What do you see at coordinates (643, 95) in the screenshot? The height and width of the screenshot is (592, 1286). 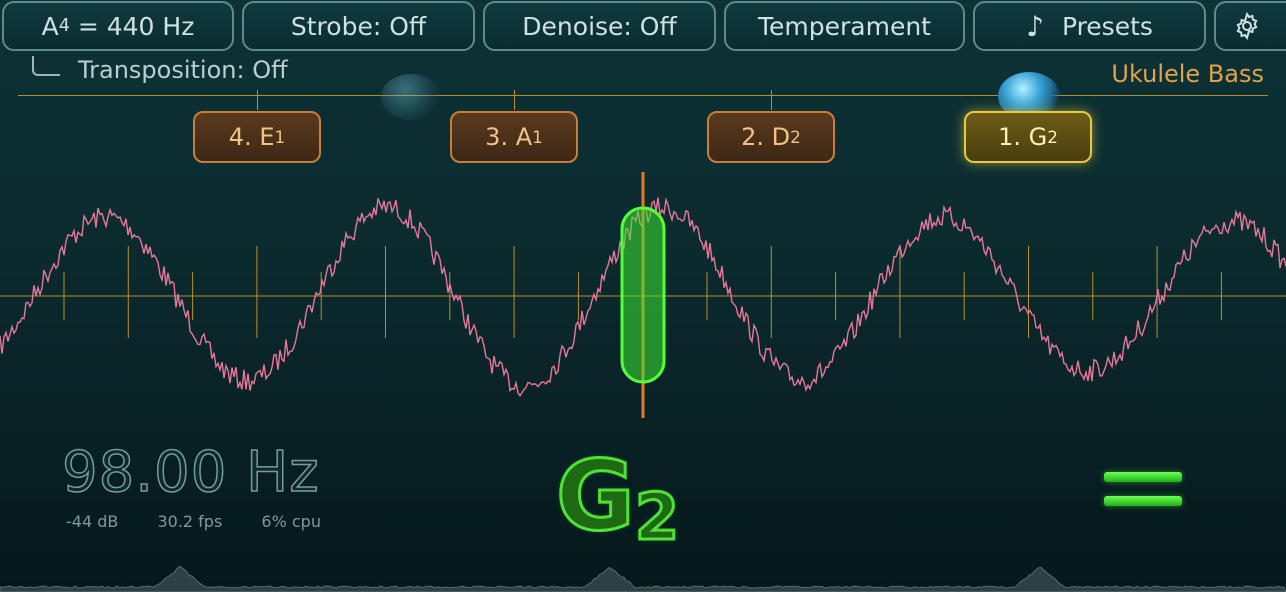 I see `string-selector-axis` at bounding box center [643, 95].